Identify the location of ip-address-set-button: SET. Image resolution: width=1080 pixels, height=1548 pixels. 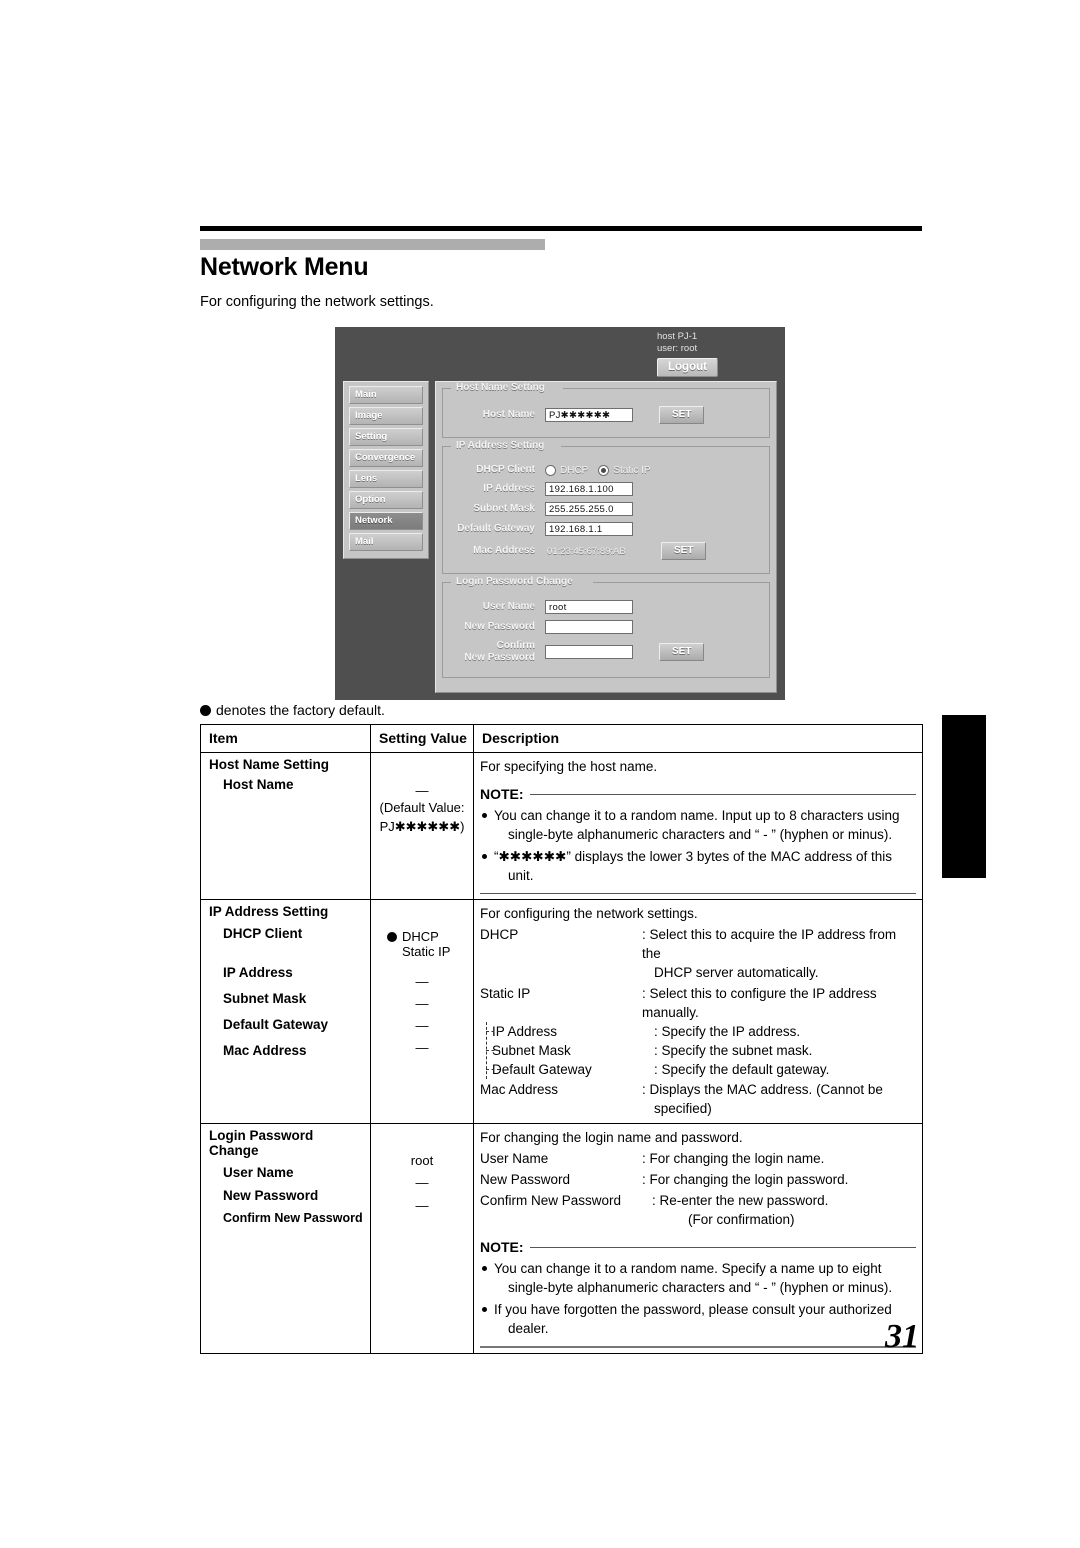
(684, 551).